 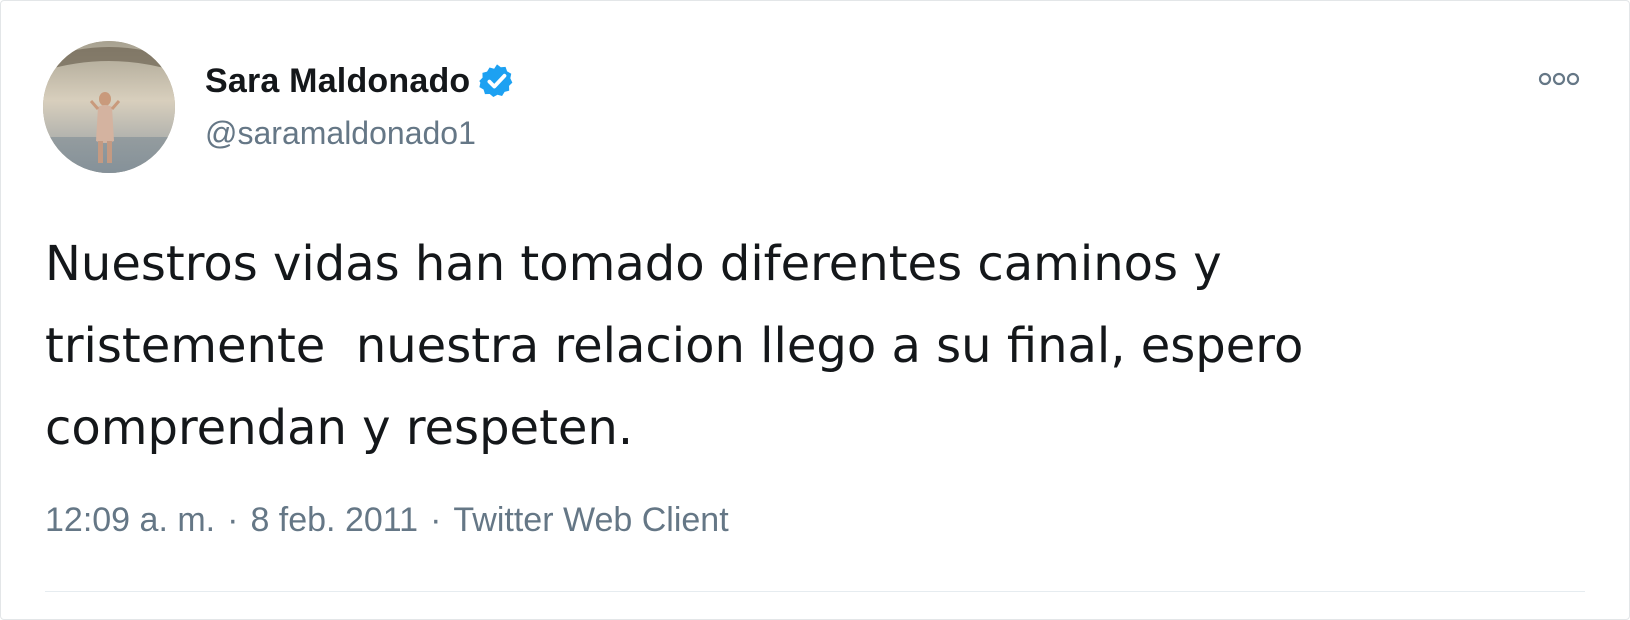 I want to click on author-name-row: Sara Maldonado, so click(x=360, y=81).